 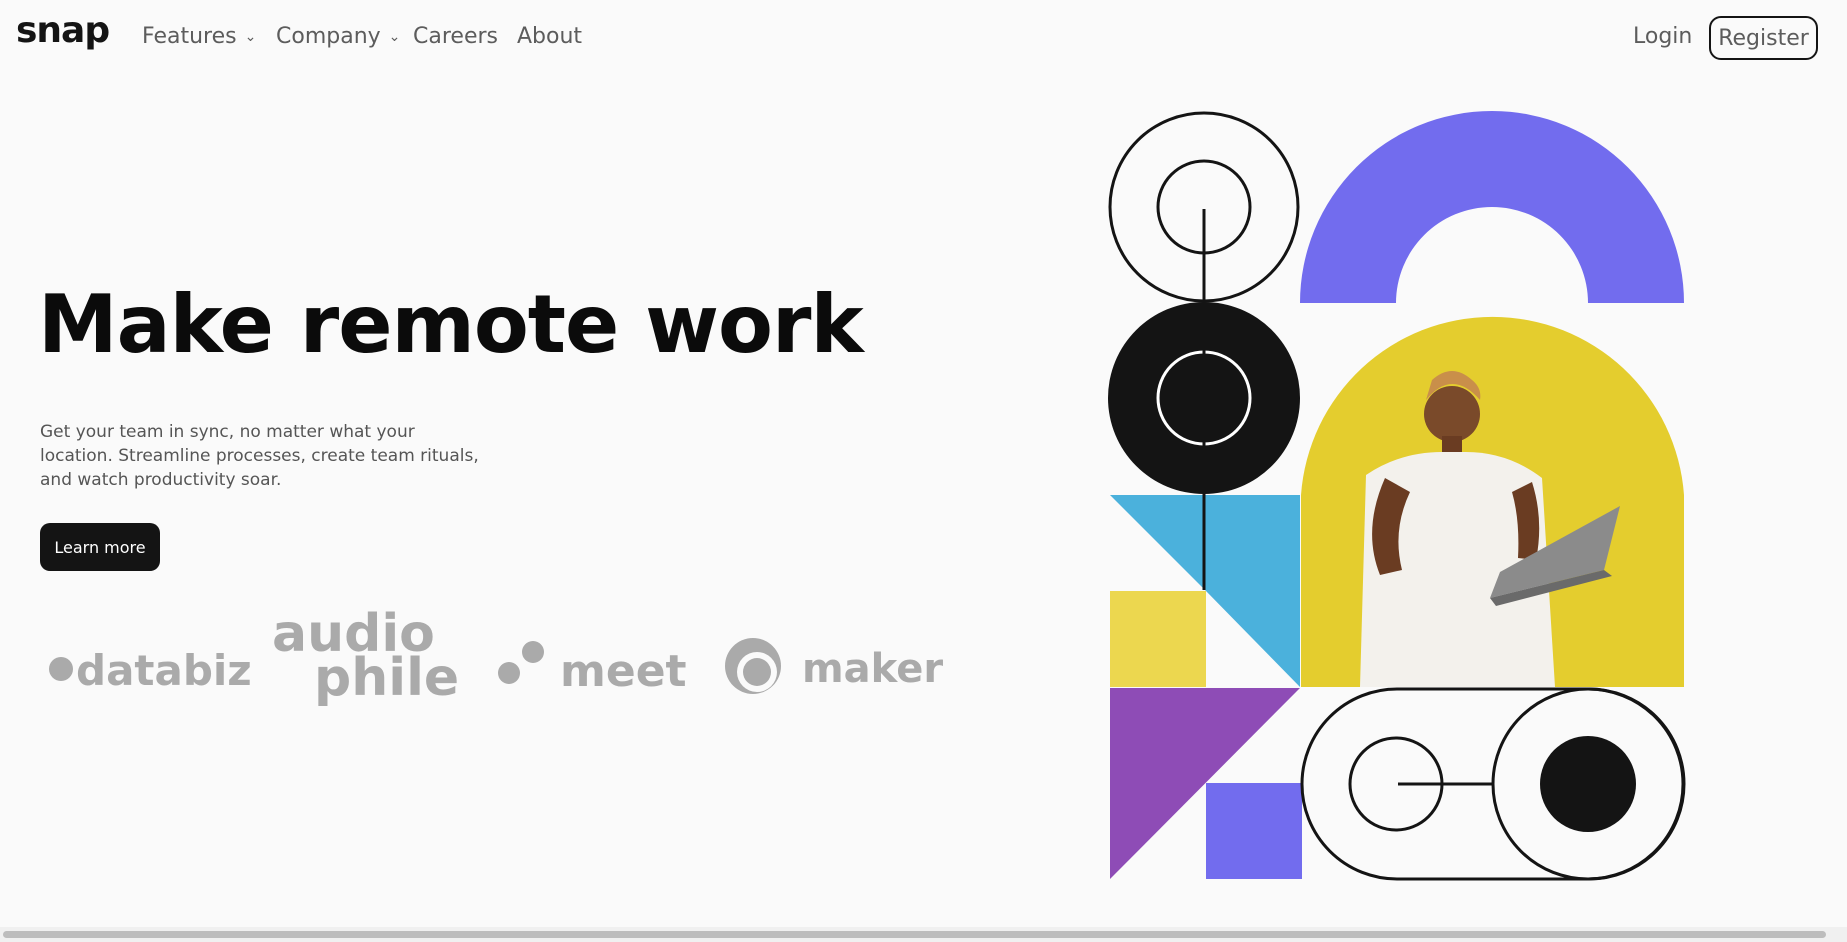 What do you see at coordinates (451, 324) in the screenshot?
I see `hero-title: Make remote work` at bounding box center [451, 324].